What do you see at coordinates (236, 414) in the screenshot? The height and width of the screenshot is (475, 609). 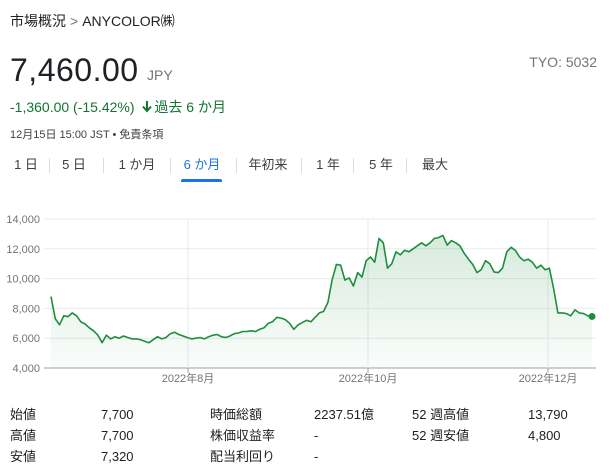 I see `stat-label: 時価総額` at bounding box center [236, 414].